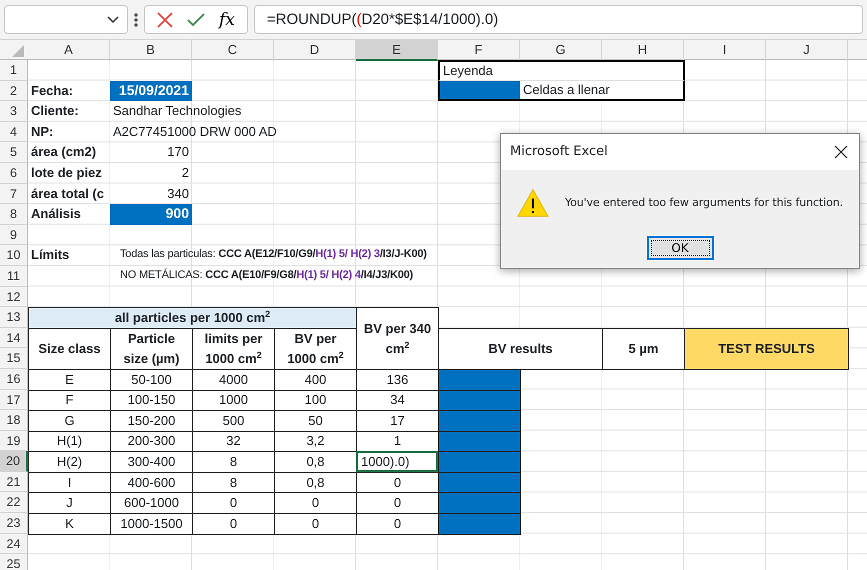 This screenshot has width=867, height=570. Describe the element at coordinates (397, 441) in the screenshot. I see `table-cell: 1` at that location.